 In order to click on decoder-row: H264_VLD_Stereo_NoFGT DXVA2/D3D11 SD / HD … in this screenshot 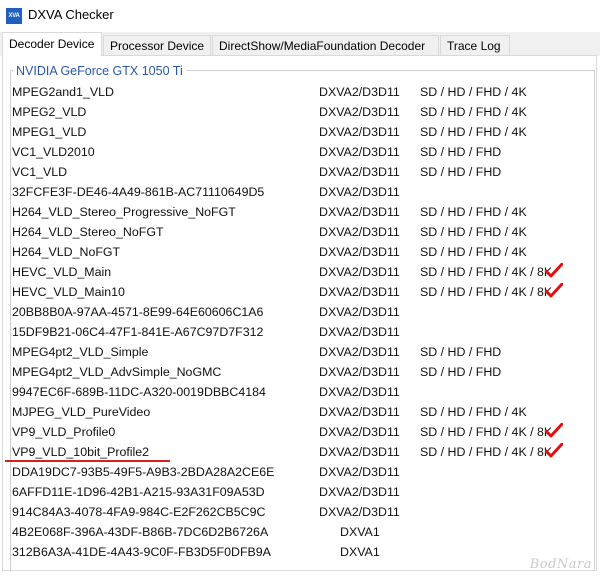, I will do `click(300, 232)`.